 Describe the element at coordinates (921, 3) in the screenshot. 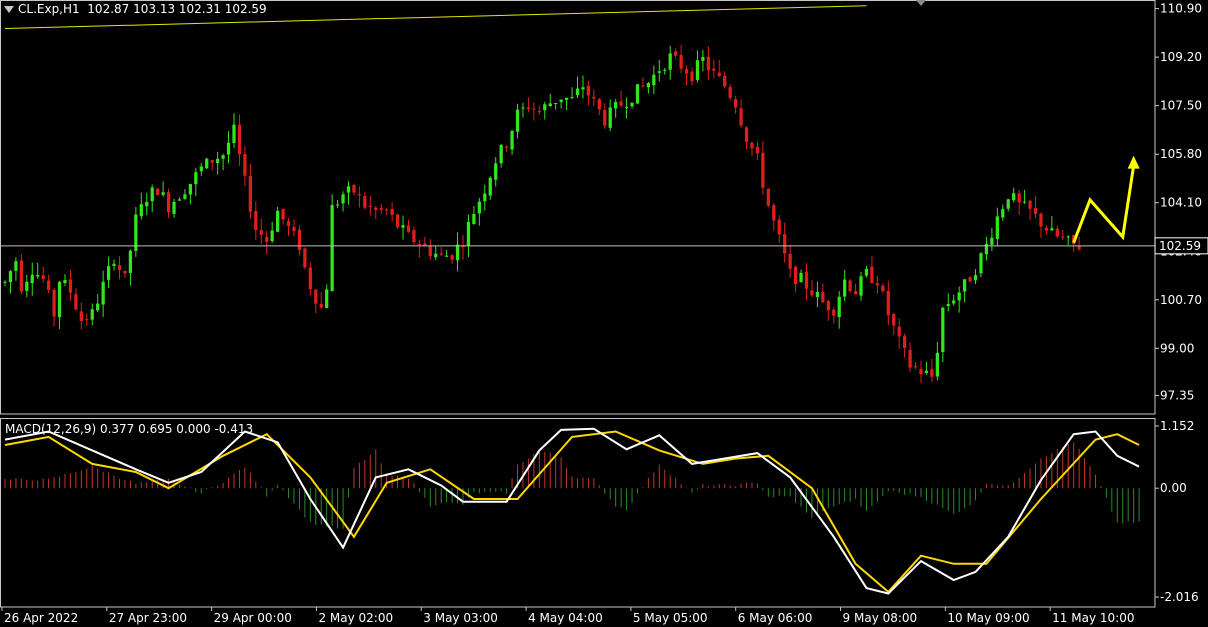

I see `chart-shift-marker-icon` at that location.